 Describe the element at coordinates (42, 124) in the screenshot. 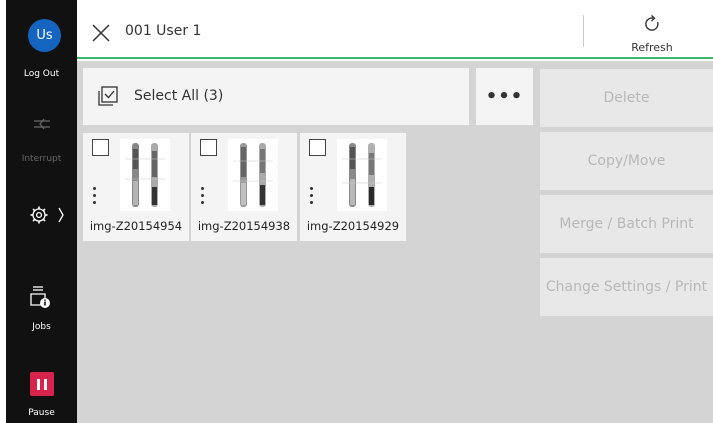

I see `interrupt-icon` at that location.